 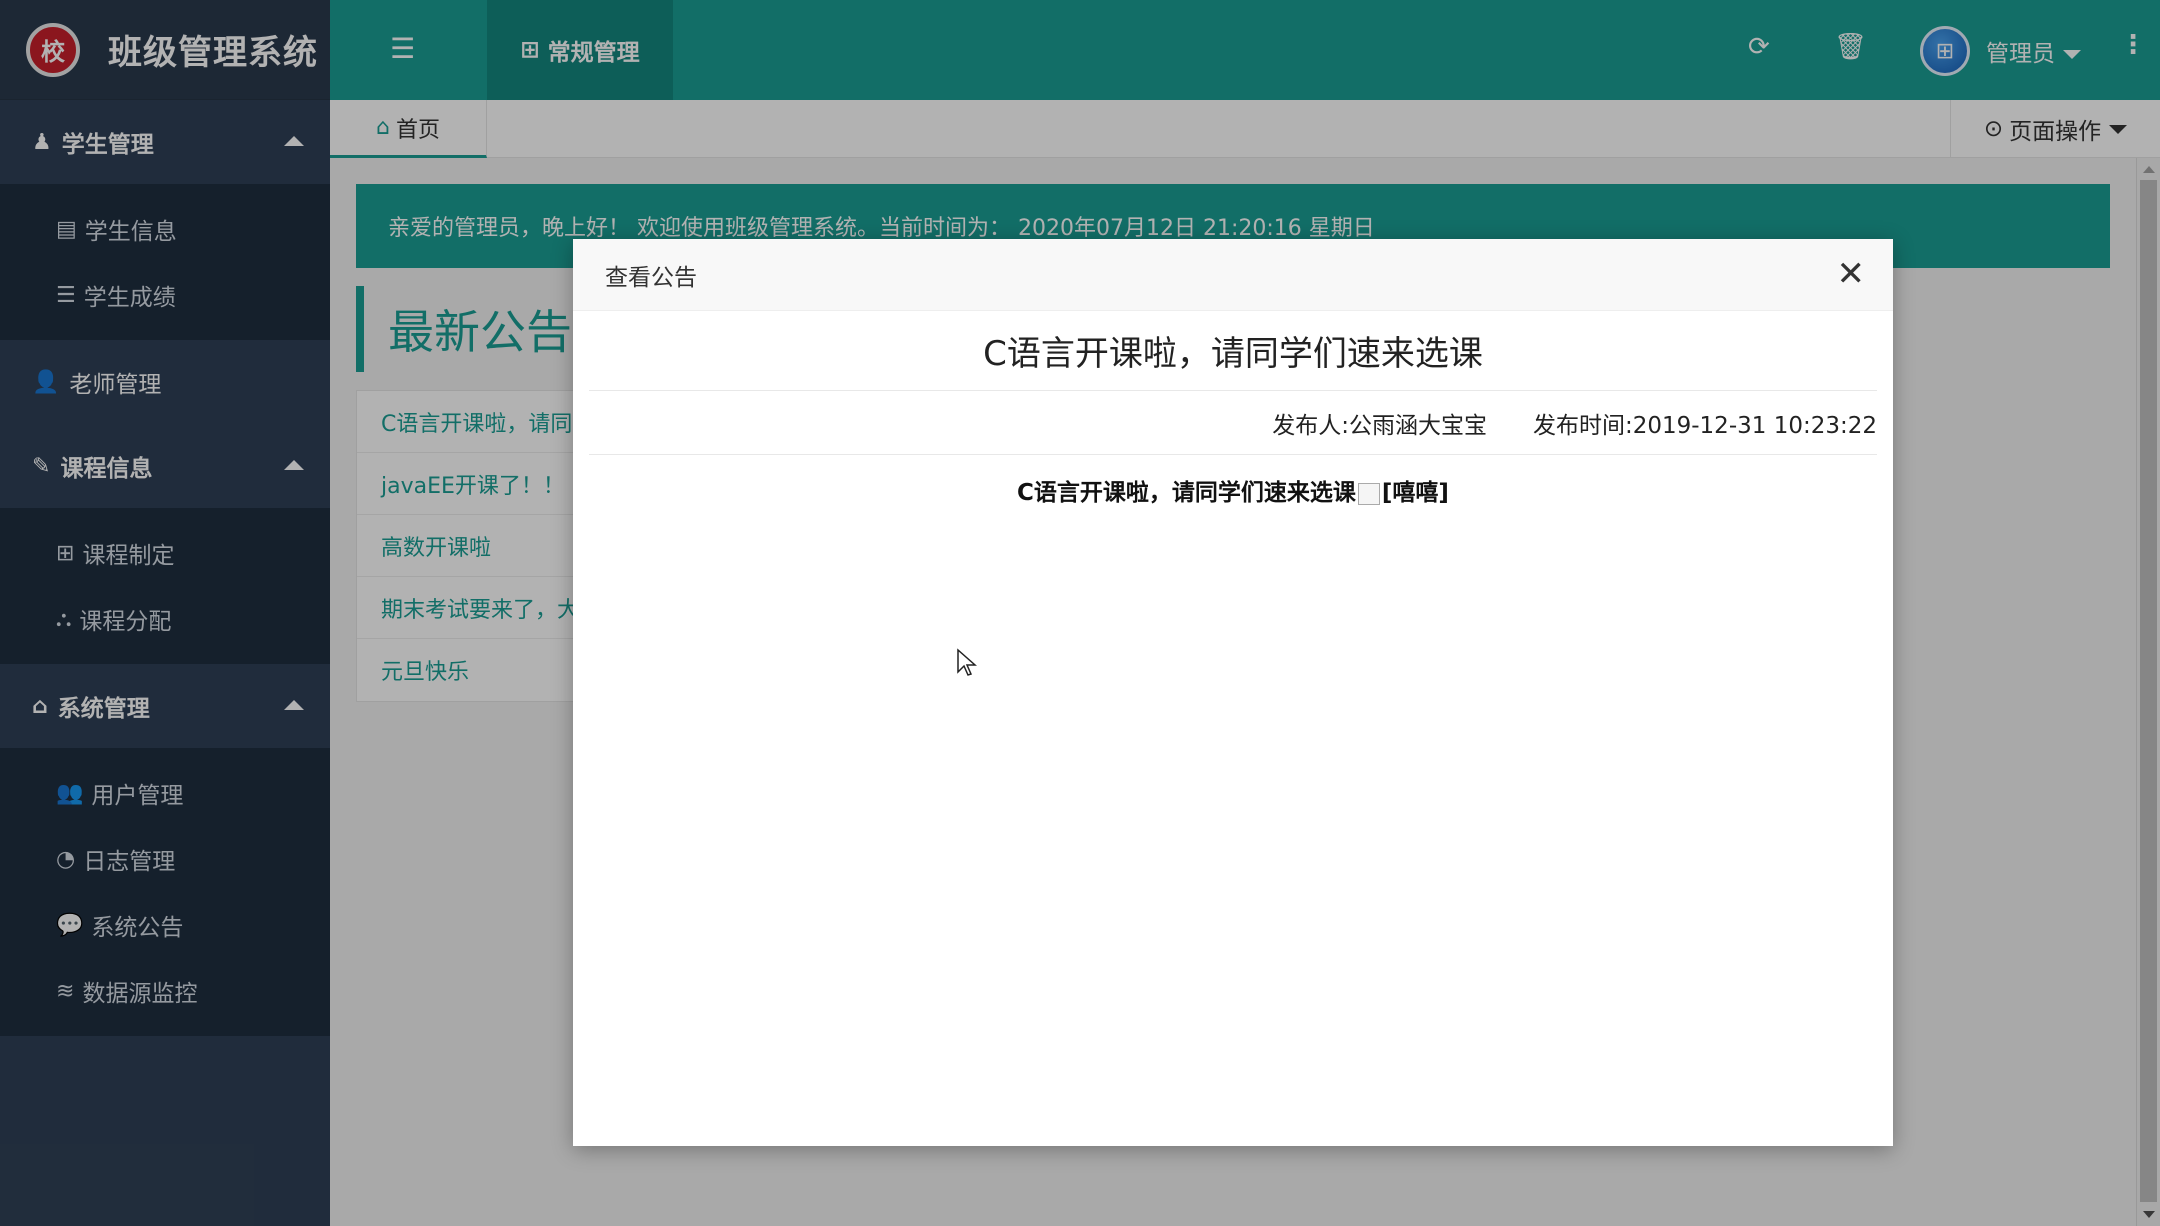 What do you see at coordinates (1379, 425) in the screenshot?
I see `publisher: 发布人:公雨涵大宝宝` at bounding box center [1379, 425].